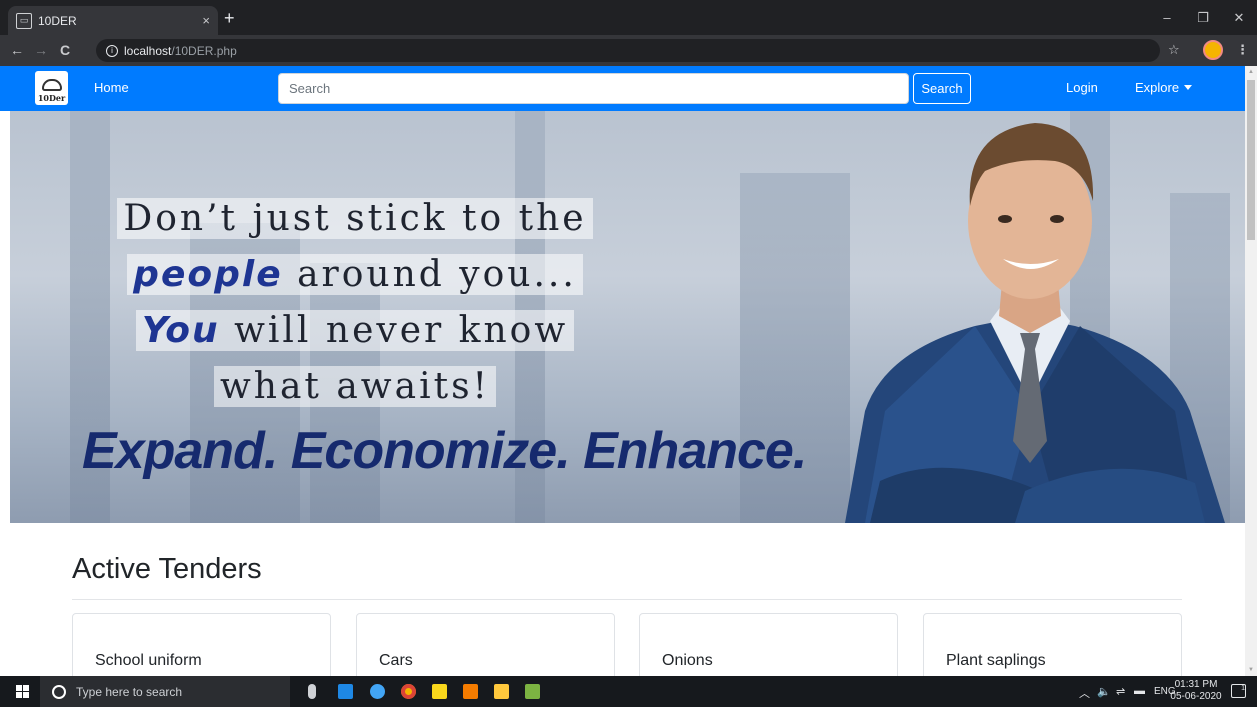  What do you see at coordinates (408, 691) in the screenshot?
I see `chrome-icon` at bounding box center [408, 691].